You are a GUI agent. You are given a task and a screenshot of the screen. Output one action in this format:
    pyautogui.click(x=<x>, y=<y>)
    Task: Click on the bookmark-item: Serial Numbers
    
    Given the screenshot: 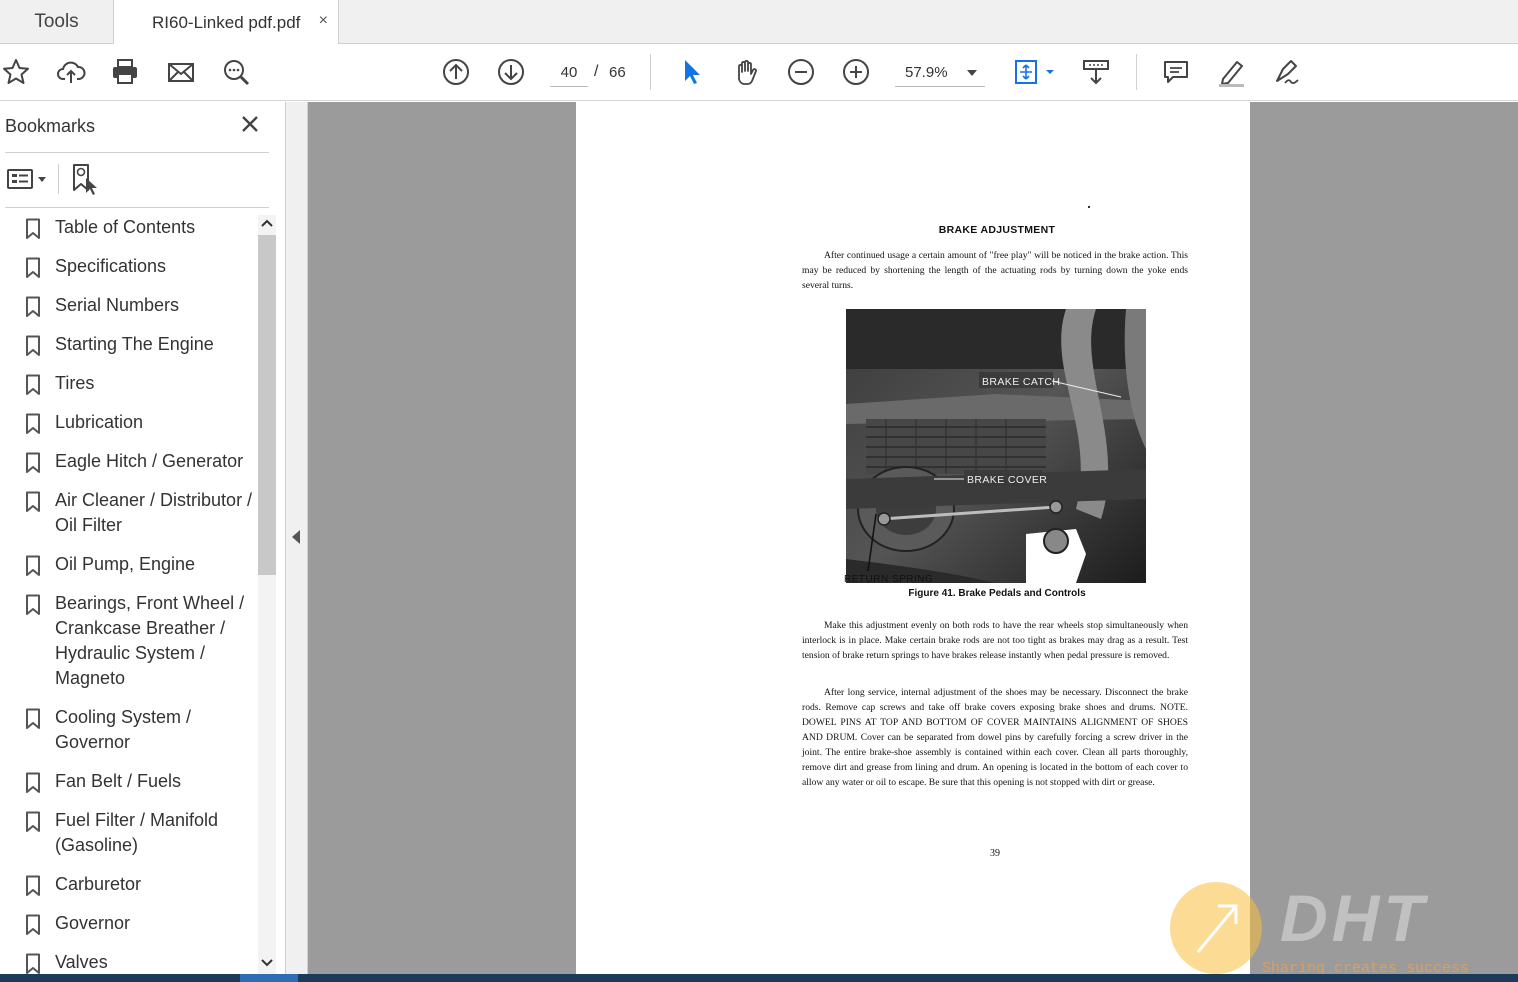 What is the action you would take?
    pyautogui.click(x=128, y=305)
    